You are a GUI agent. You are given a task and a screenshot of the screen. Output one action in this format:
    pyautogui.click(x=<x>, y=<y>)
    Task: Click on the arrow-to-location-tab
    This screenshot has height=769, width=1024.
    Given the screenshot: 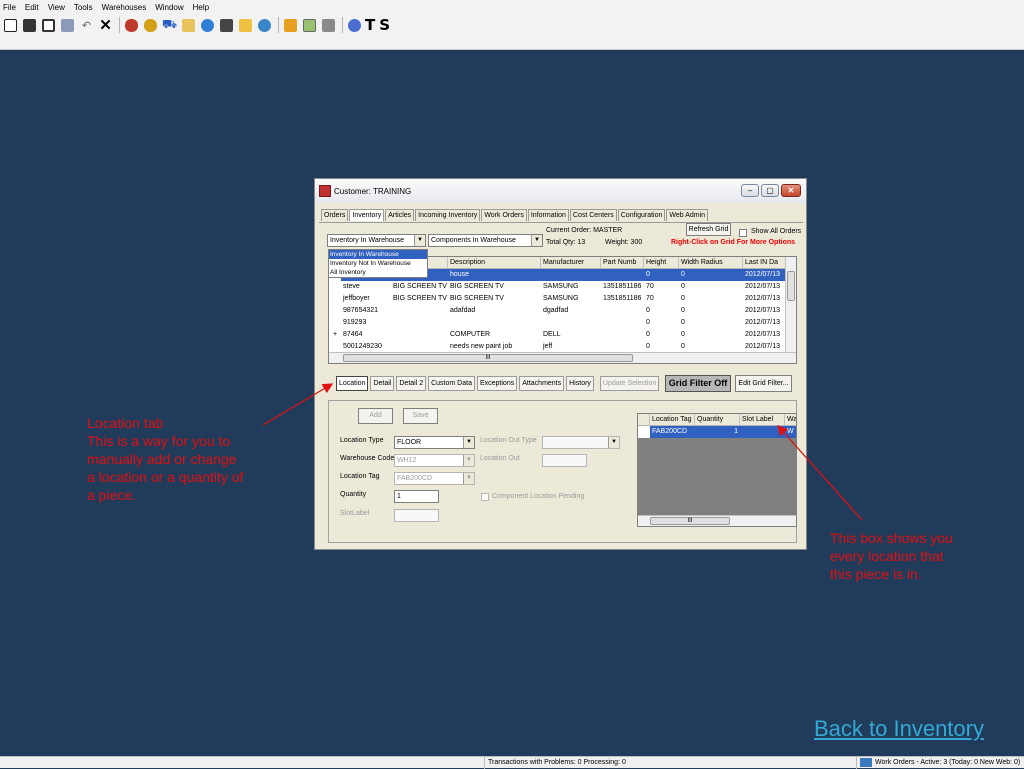 What is the action you would take?
    pyautogui.click(x=298, y=404)
    